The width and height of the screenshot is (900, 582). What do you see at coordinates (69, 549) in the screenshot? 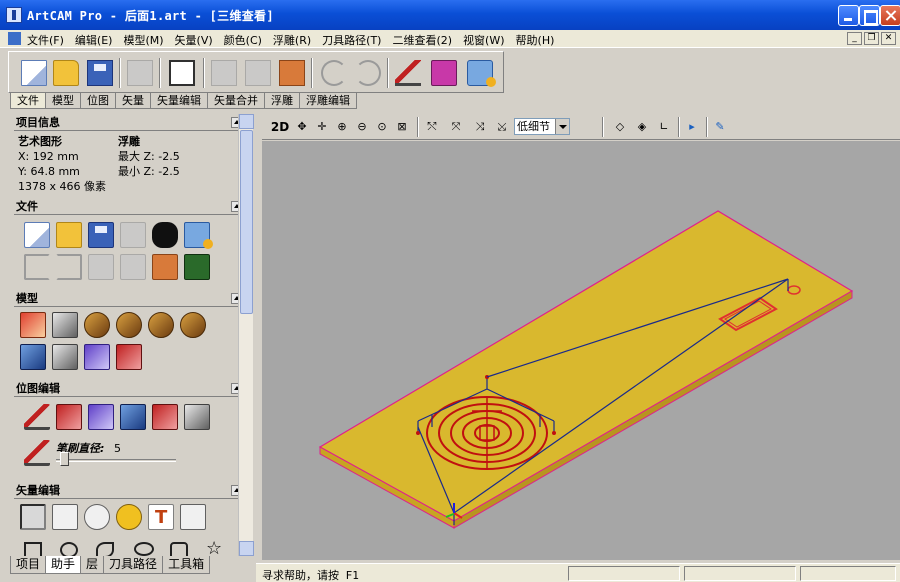
I see `circle-shape-icon` at bounding box center [69, 549].